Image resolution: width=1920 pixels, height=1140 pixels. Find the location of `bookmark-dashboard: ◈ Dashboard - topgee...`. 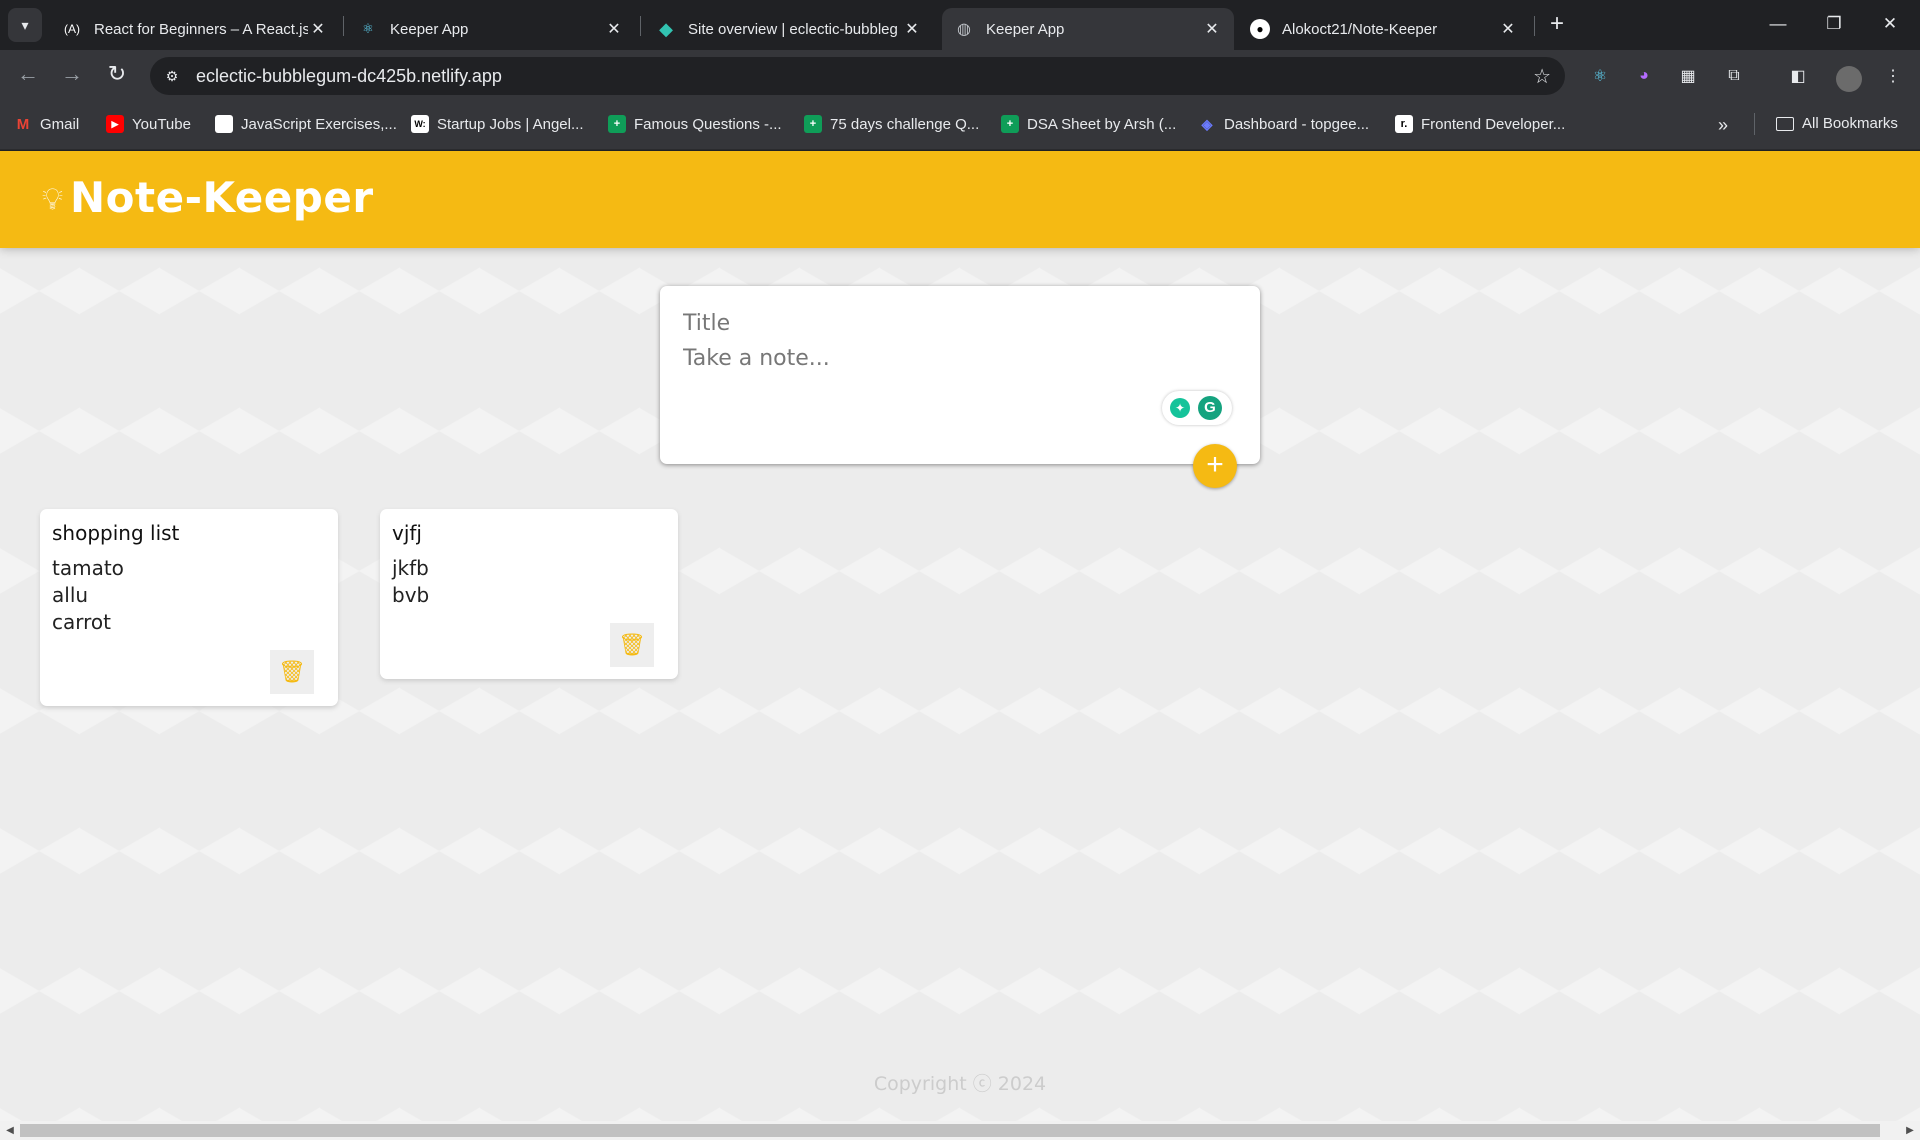

bookmark-dashboard: ◈ Dashboard - topgee... is located at coordinates (1283, 124).